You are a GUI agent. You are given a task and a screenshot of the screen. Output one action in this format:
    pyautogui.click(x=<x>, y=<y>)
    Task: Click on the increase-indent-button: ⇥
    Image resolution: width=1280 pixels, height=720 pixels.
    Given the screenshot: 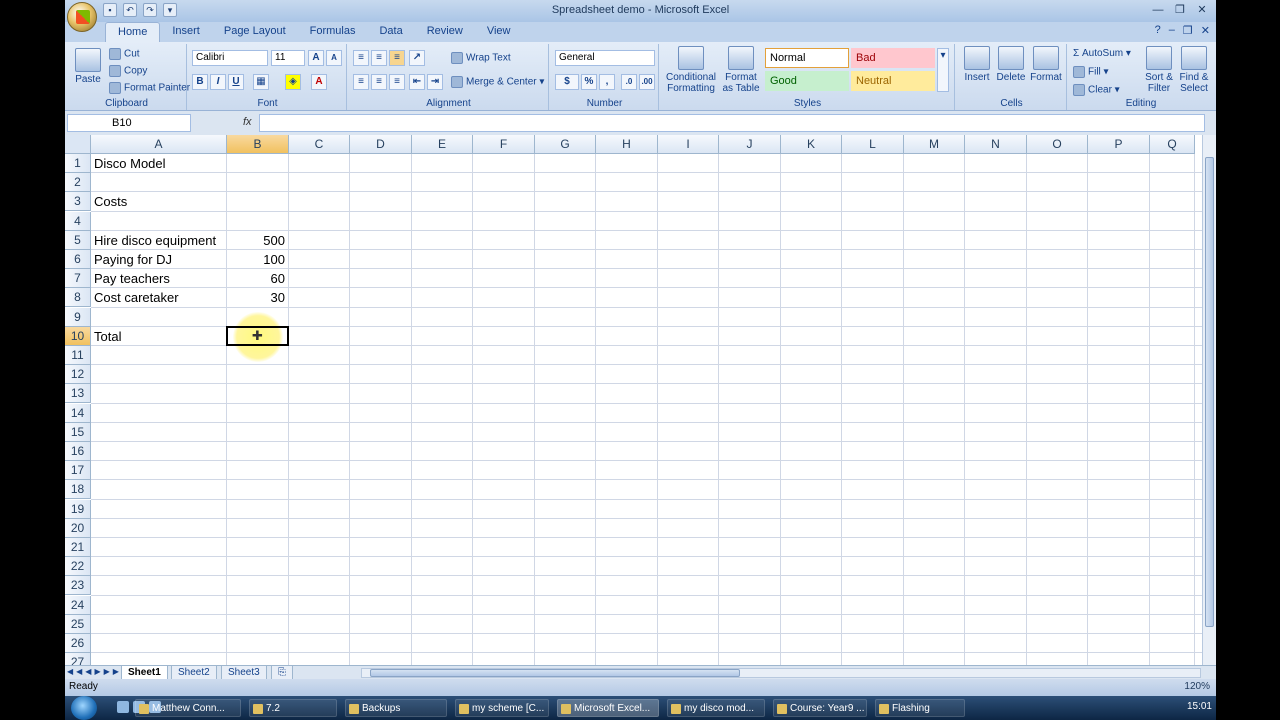 What is the action you would take?
    pyautogui.click(x=435, y=82)
    